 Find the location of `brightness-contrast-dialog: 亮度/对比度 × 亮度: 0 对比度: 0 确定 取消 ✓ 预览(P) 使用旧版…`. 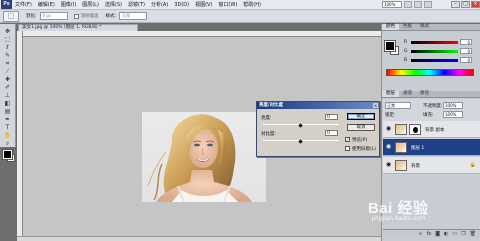

brightness-contrast-dialog: 亮度/对比度 × 亮度: 0 对比度: 0 确定 取消 ✓ 预览(P) 使用旧版… is located at coordinates (318, 129).